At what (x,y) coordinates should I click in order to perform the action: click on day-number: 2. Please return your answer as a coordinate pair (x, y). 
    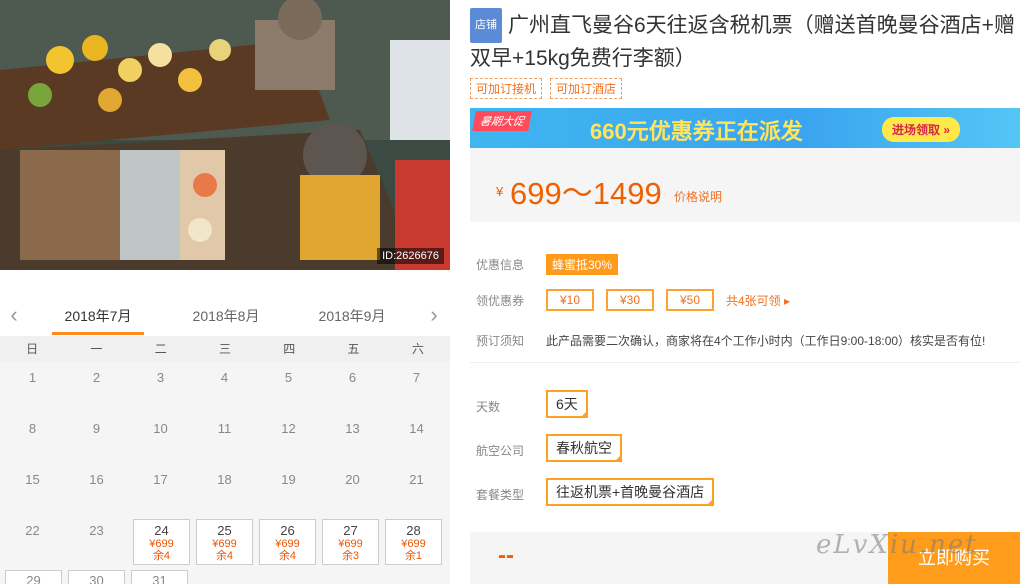
    Looking at the image, I should click on (96, 377).